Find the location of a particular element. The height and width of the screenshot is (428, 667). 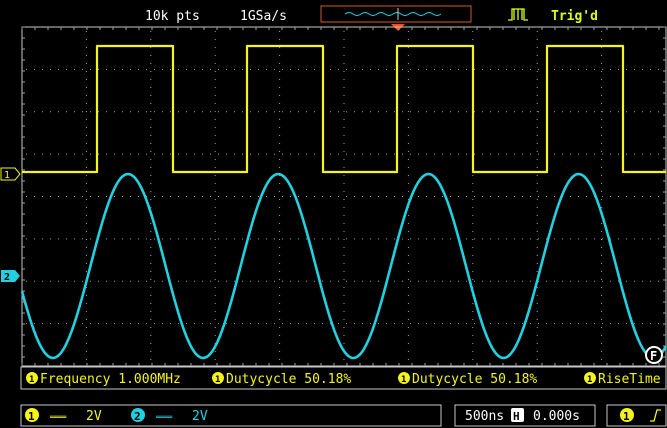

channel-2-marker-label: 2 is located at coordinates (7, 277).